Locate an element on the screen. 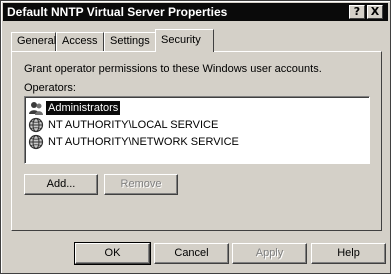  close-icon: X is located at coordinates (375, 12).